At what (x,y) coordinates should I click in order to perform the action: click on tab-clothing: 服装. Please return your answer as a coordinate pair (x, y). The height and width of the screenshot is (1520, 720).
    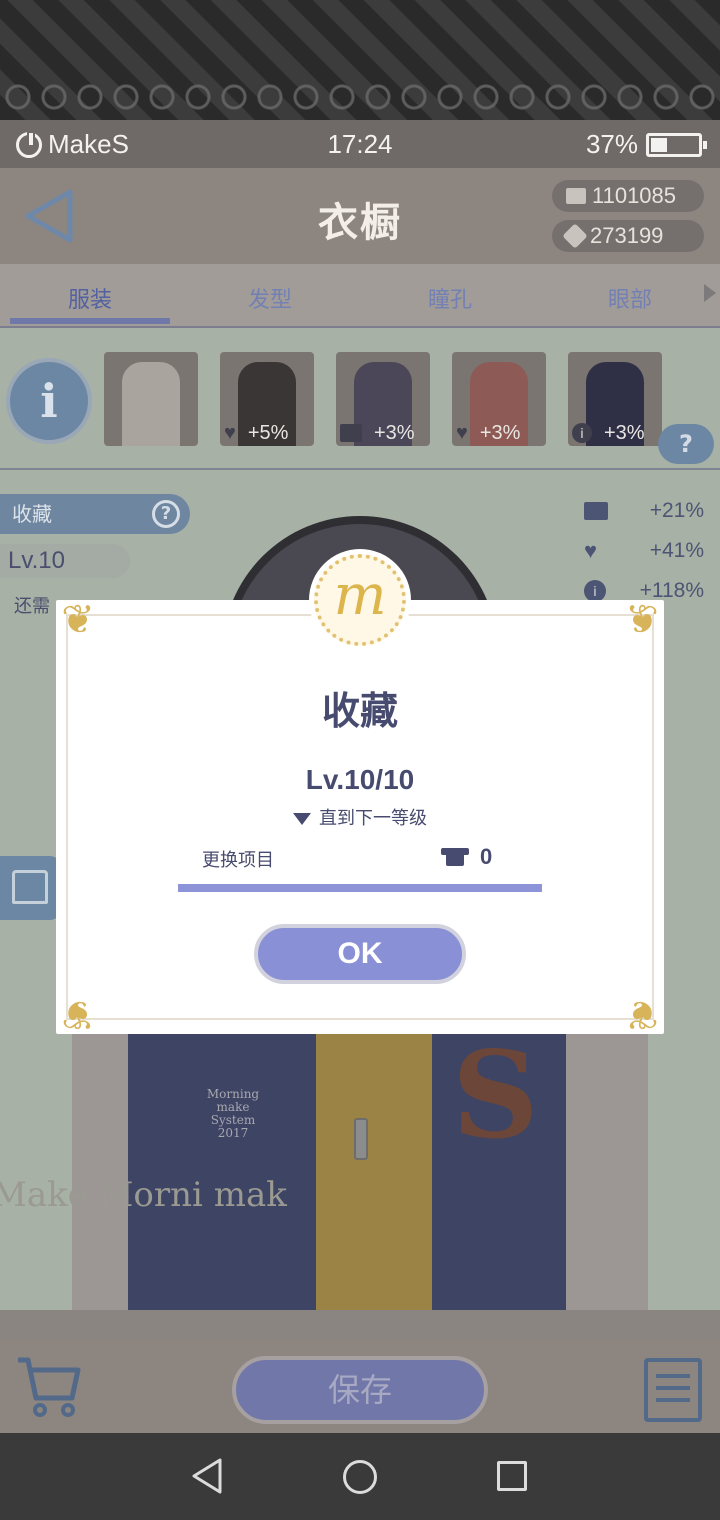
    Looking at the image, I should click on (90, 298).